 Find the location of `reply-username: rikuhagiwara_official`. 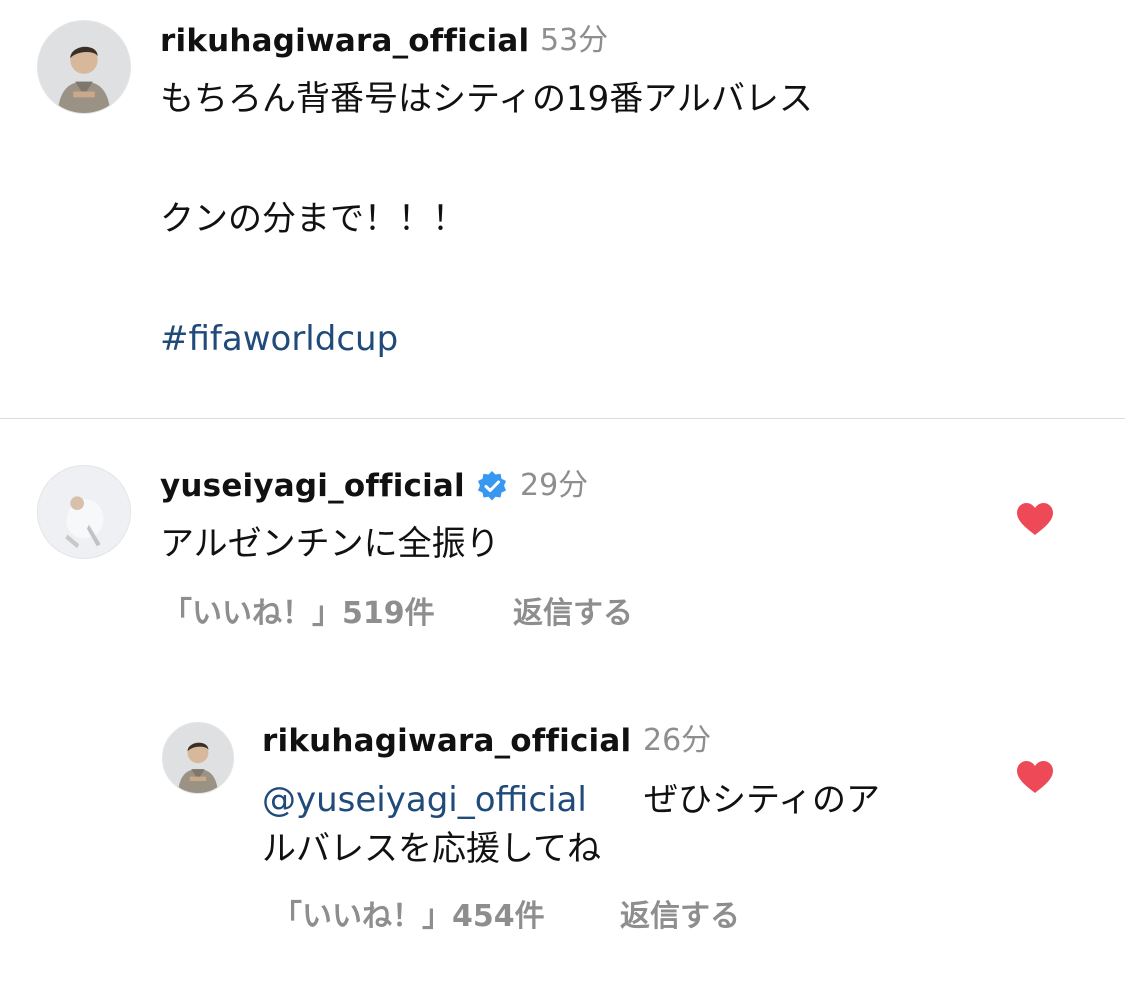

reply-username: rikuhagiwara_official is located at coordinates (446, 741).